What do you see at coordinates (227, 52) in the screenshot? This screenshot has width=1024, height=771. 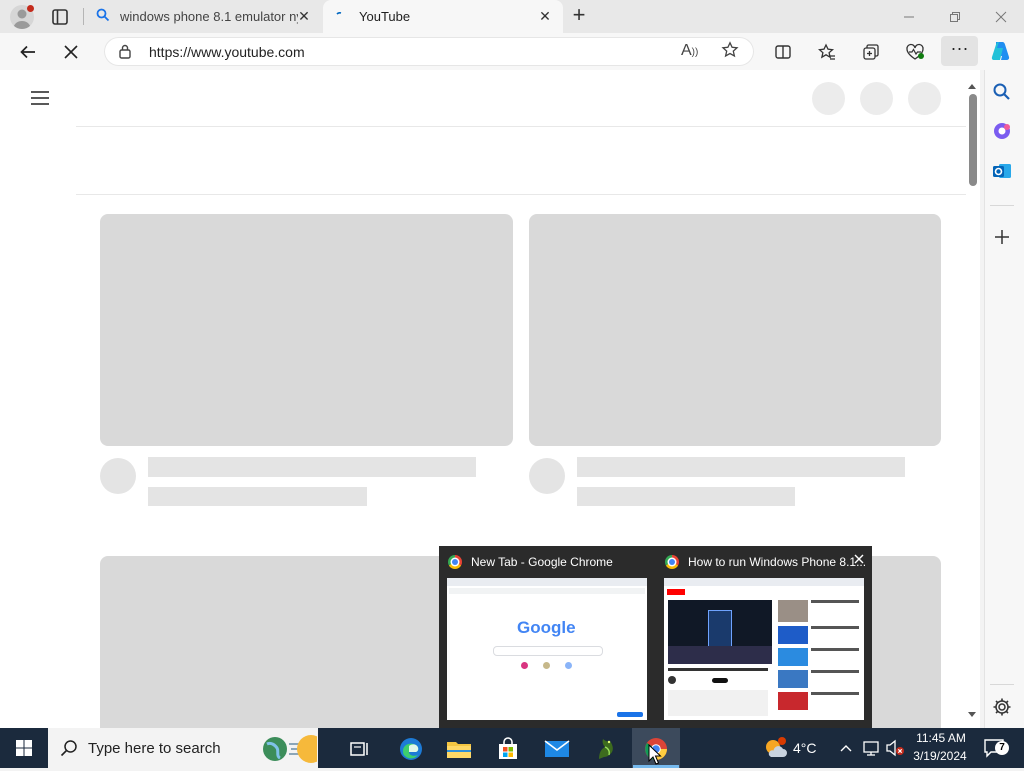 I see `url-text: https://www.youtube.com` at bounding box center [227, 52].